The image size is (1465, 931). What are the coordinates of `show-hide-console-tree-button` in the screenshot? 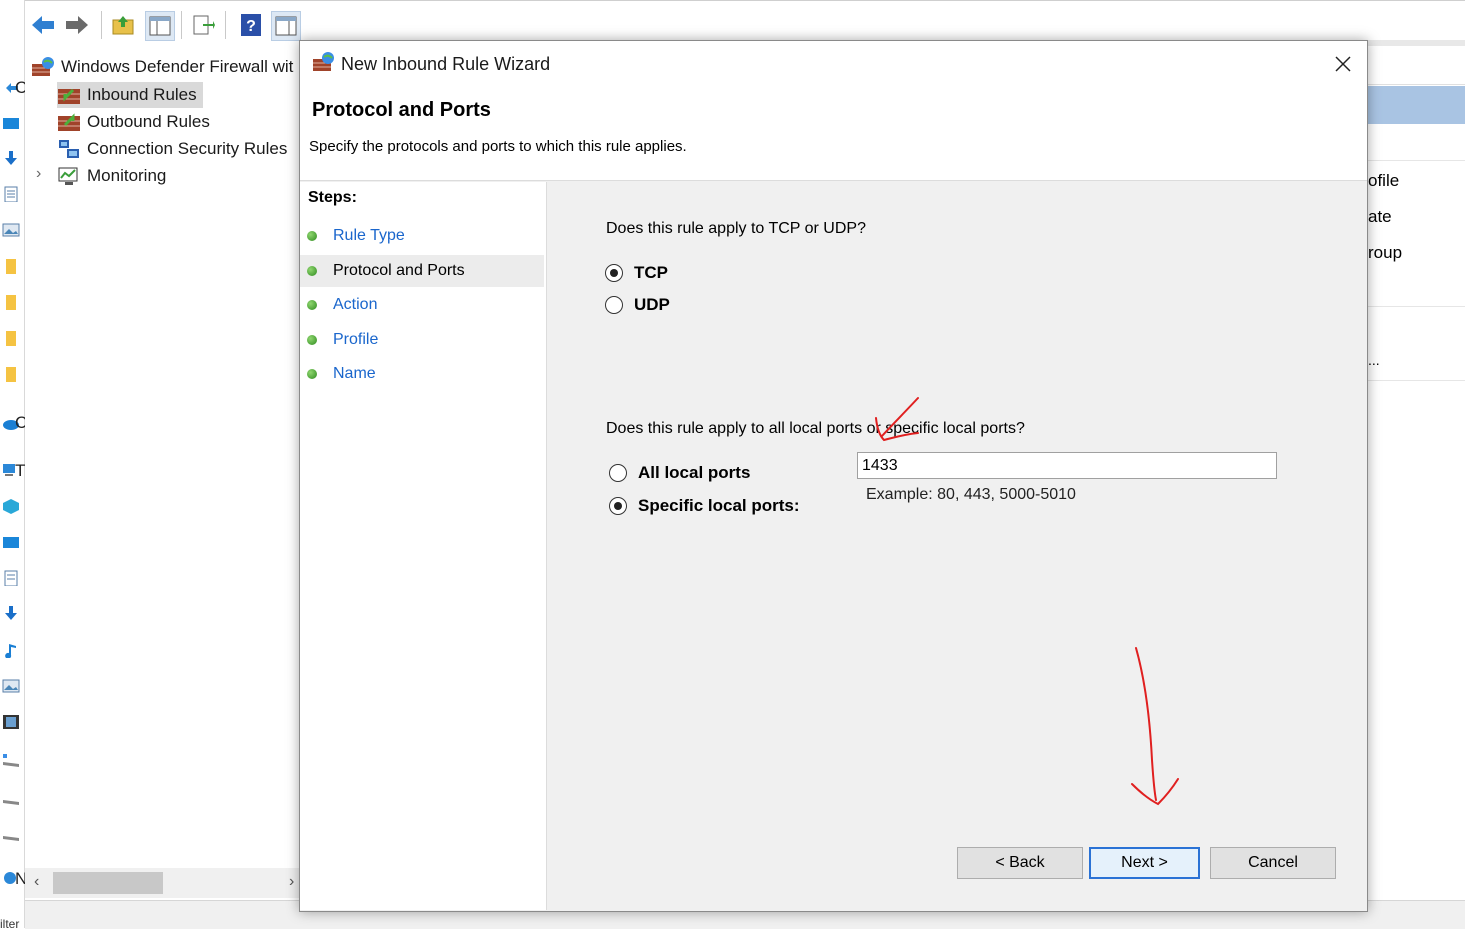 It's located at (160, 26).